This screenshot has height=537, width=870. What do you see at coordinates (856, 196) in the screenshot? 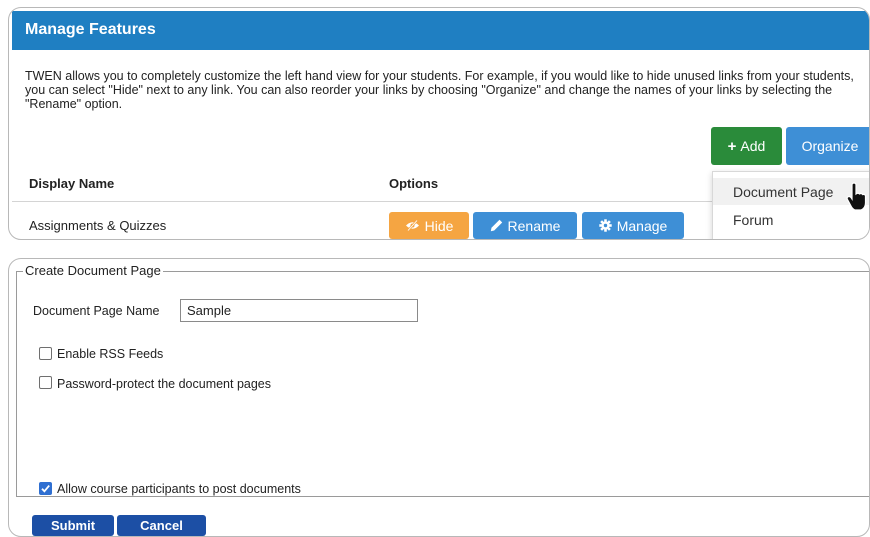
I see `hand-pointer-icon` at bounding box center [856, 196].